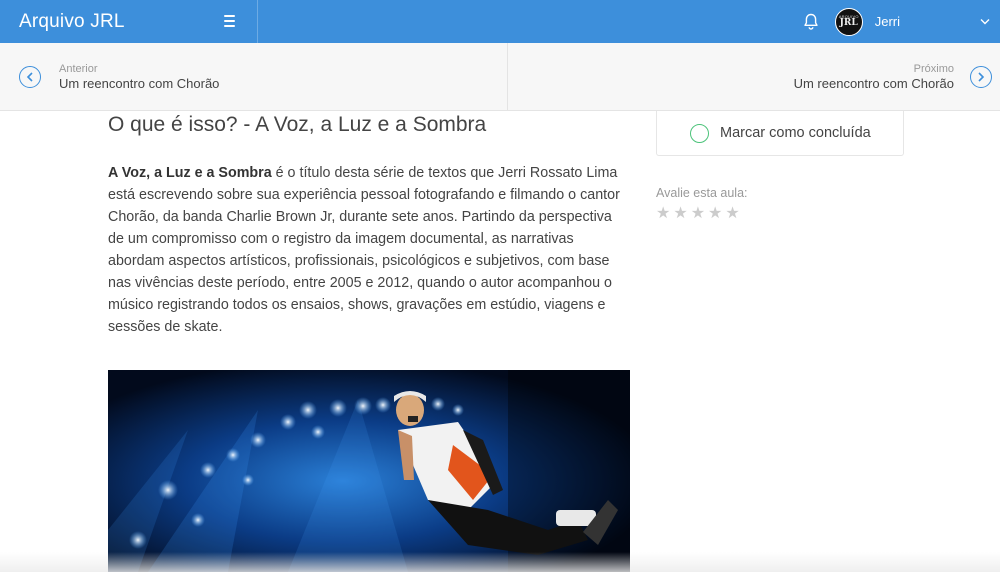  What do you see at coordinates (985, 22) in the screenshot?
I see `chevron-down-icon` at bounding box center [985, 22].